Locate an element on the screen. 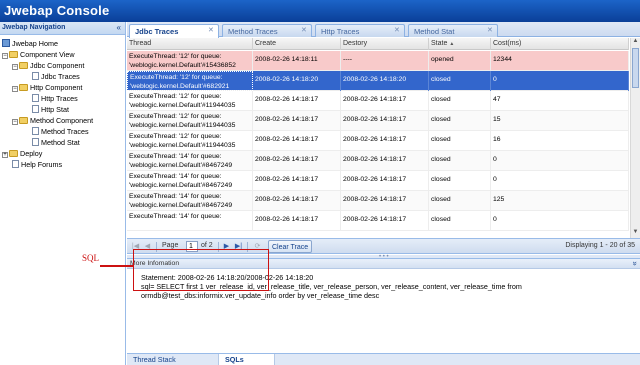 The image size is (640, 365). navigation-title: Jwebap Navigation is located at coordinates (34, 27).